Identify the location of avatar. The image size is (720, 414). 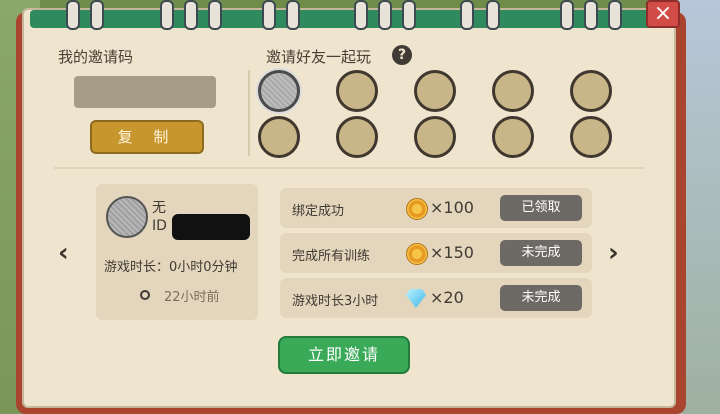
(127, 217).